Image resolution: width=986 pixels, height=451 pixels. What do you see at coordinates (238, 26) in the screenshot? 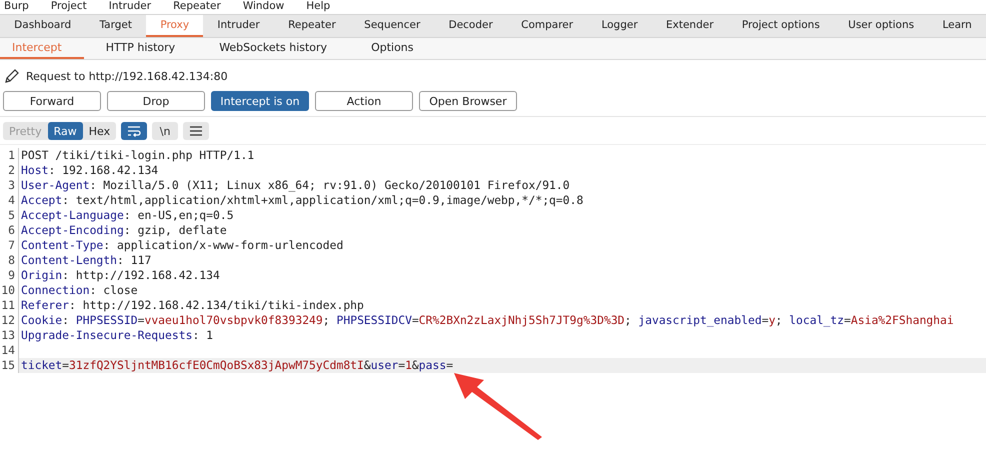
I see `tab: Intruder` at bounding box center [238, 26].